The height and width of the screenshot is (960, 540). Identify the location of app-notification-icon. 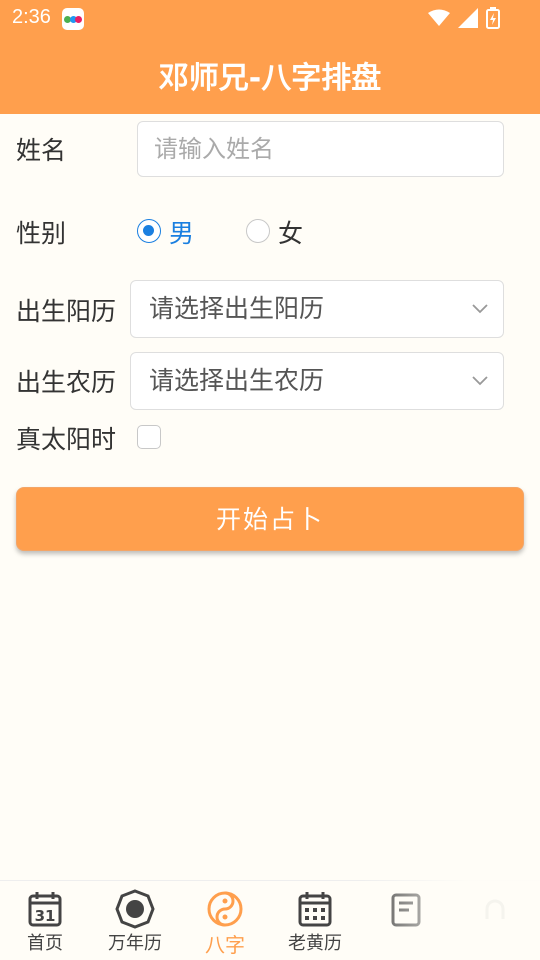
(73, 19).